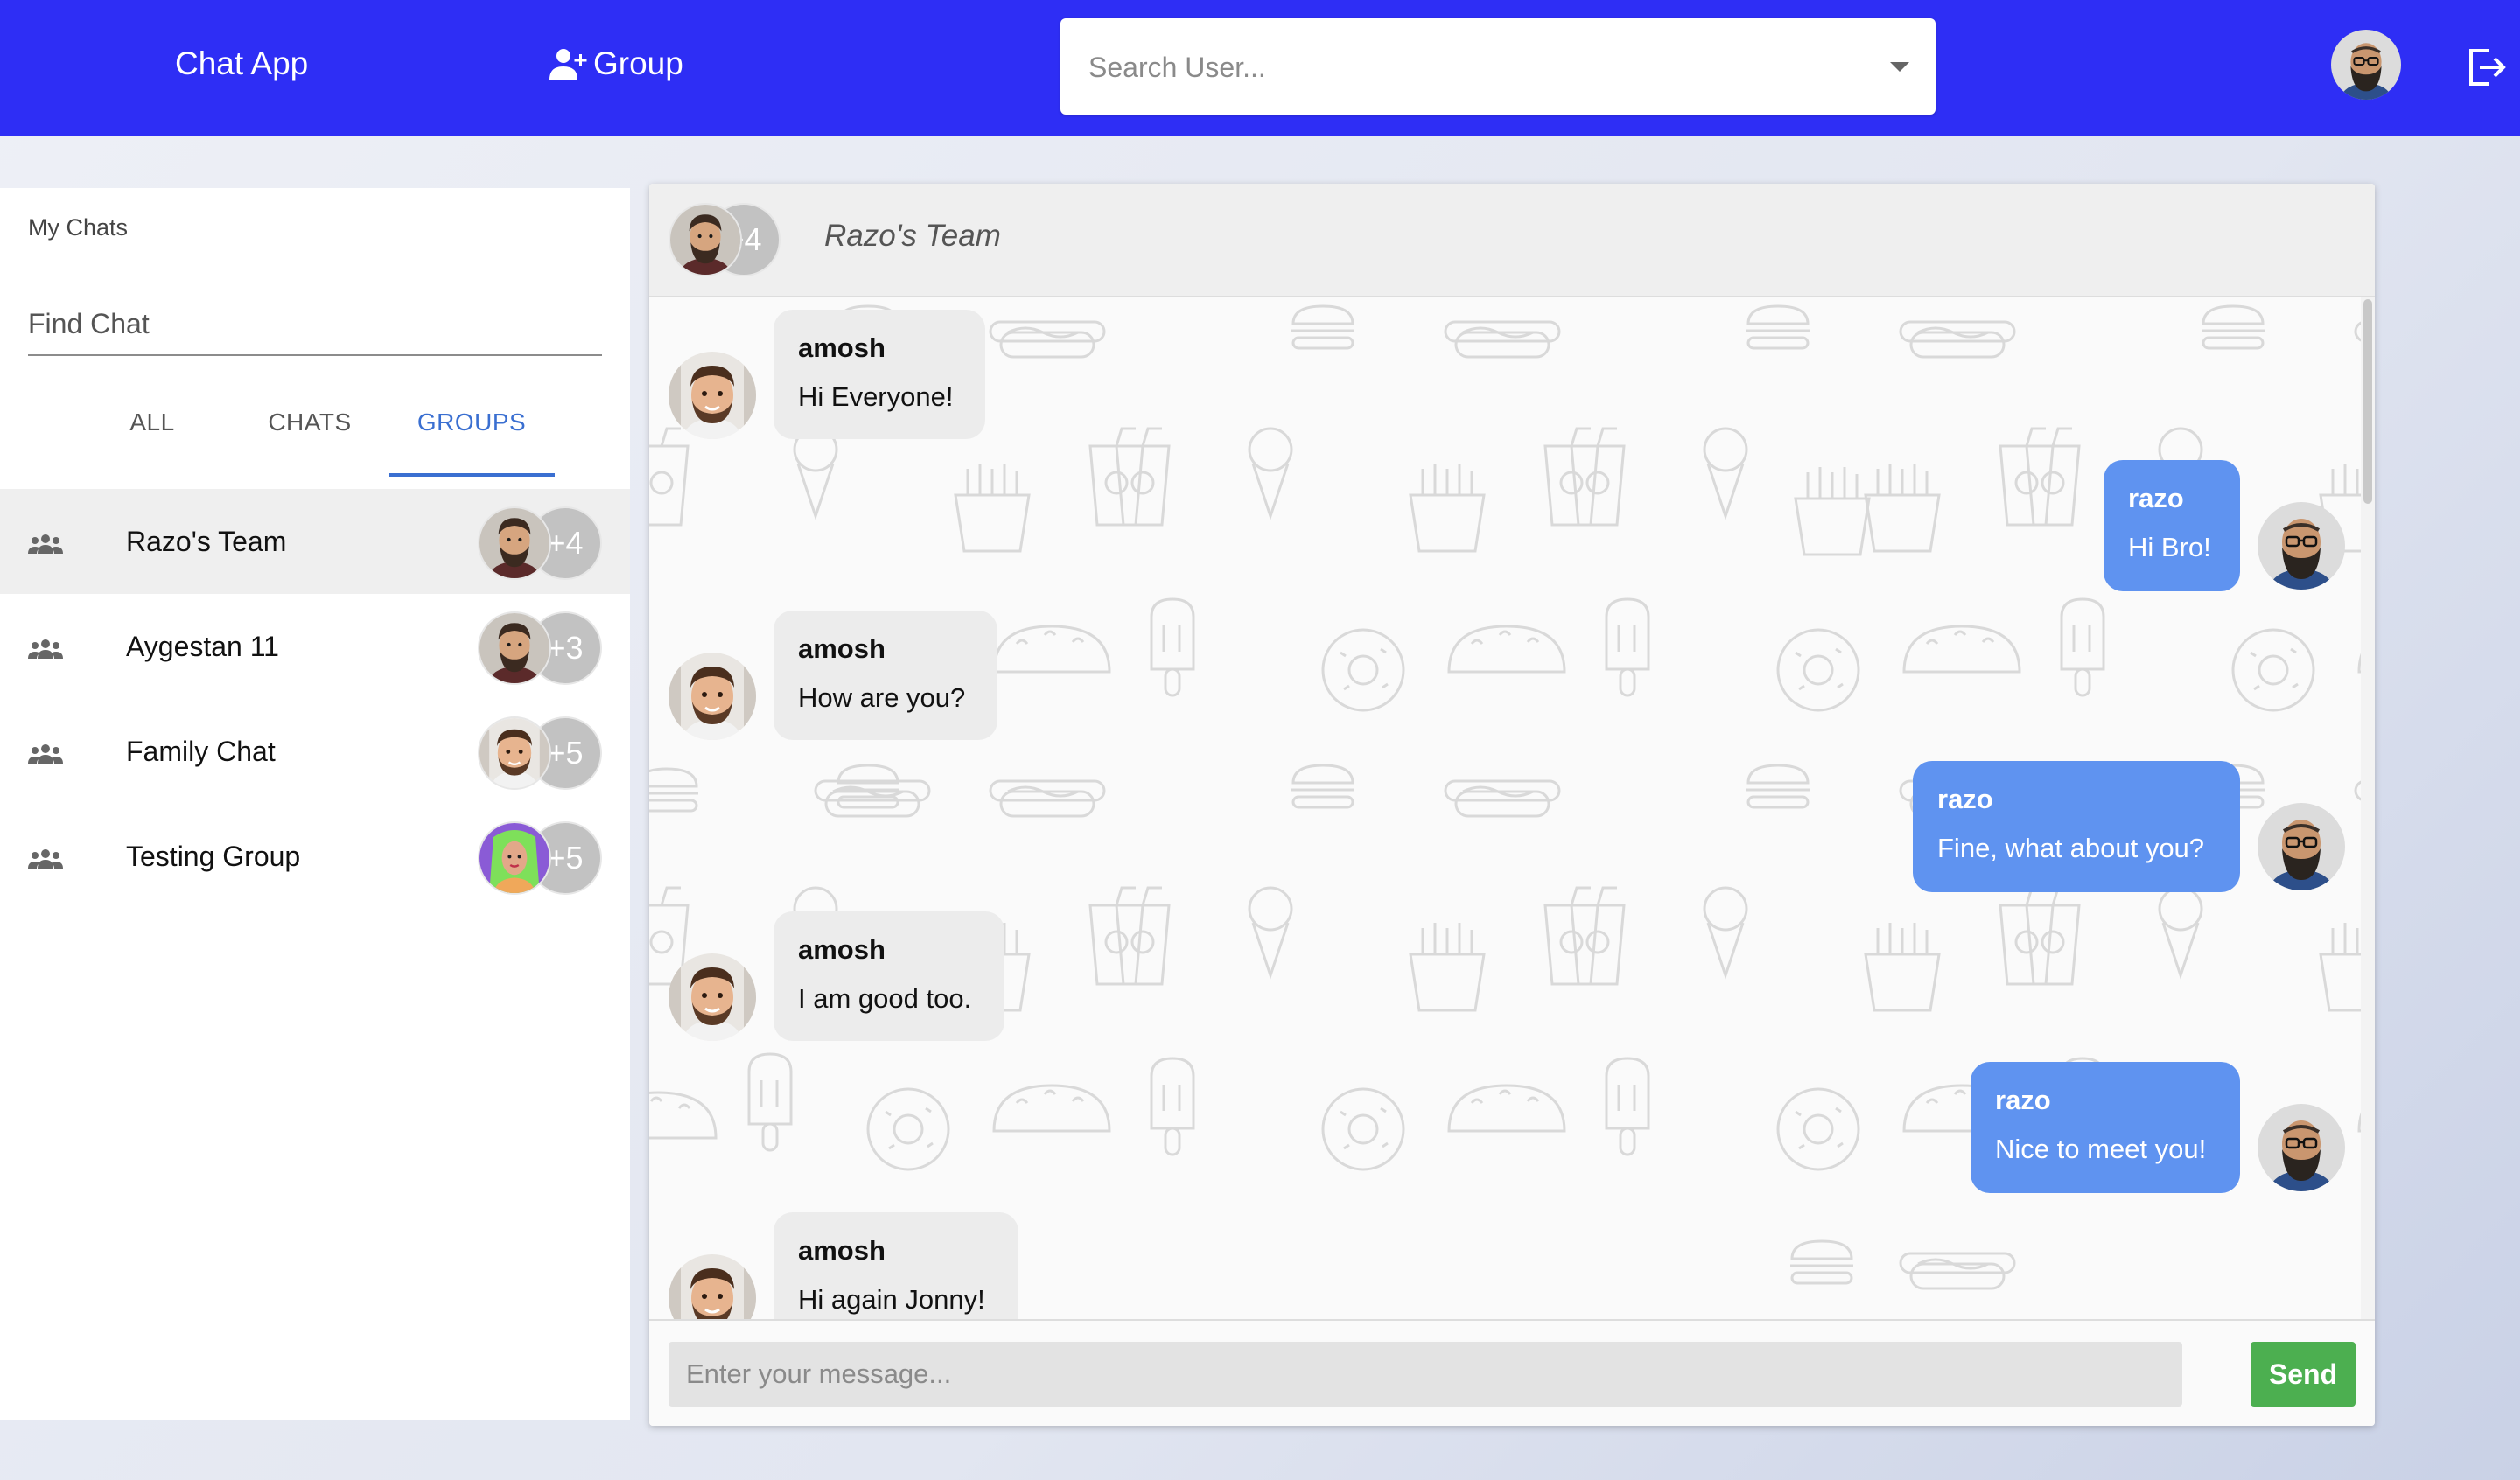  I want to click on message-input, so click(1425, 1374).